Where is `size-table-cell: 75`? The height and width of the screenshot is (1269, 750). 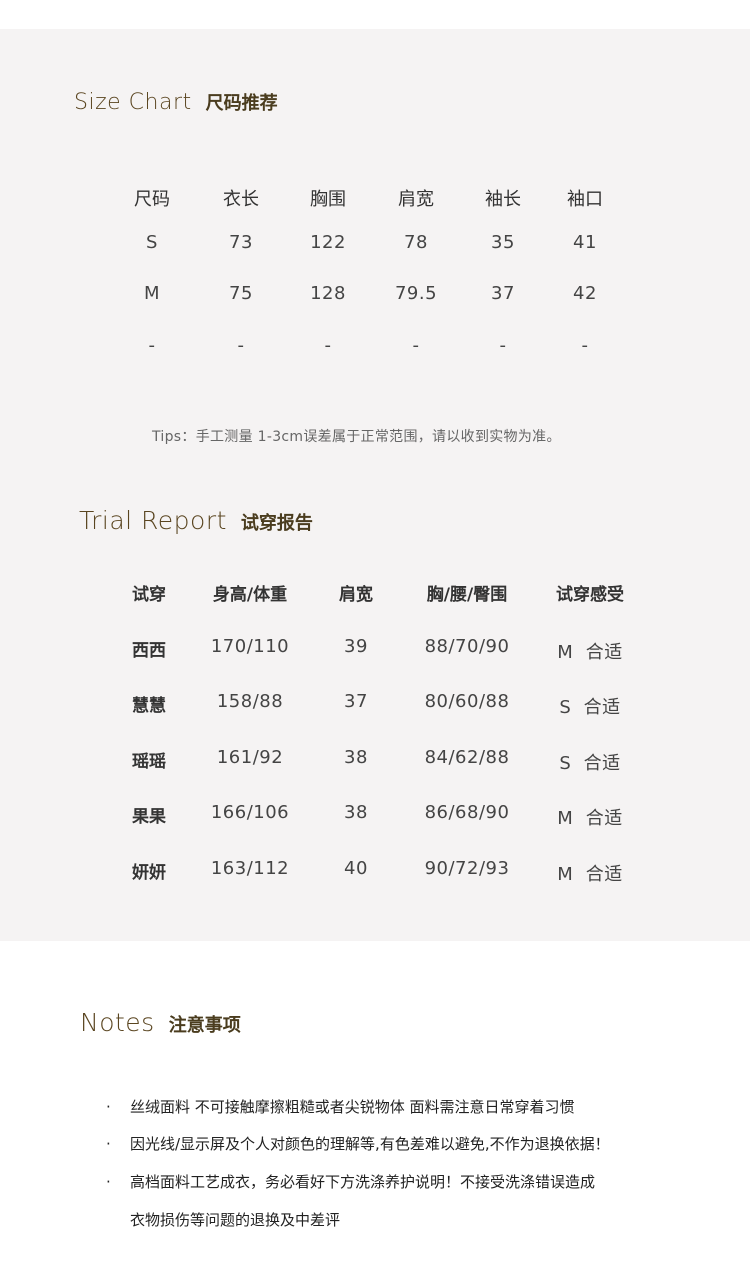
size-table-cell: 75 is located at coordinates (241, 293).